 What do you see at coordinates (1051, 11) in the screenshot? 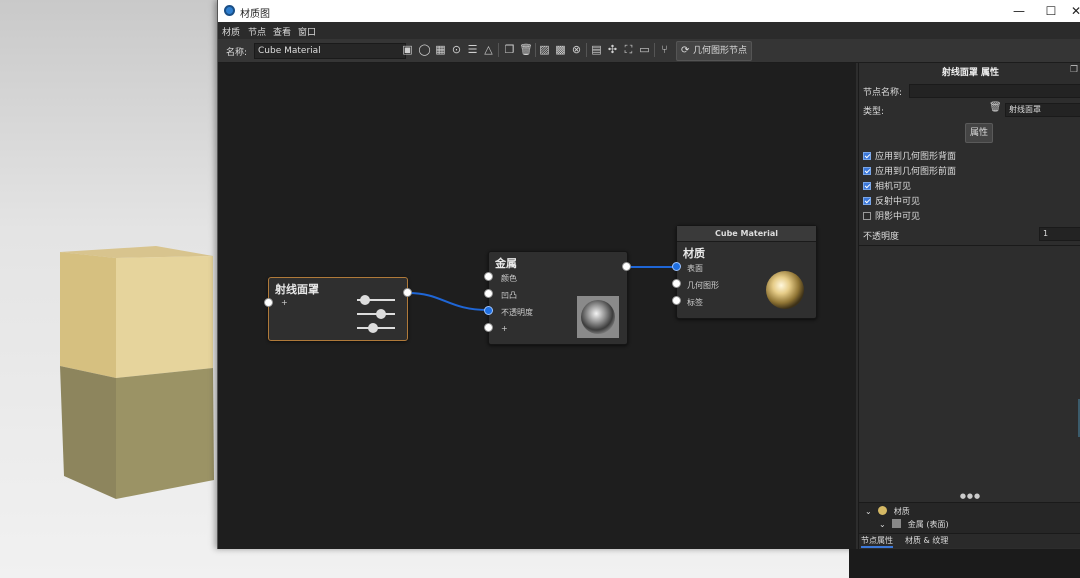
I see `maximize-button: ☐` at bounding box center [1051, 11].